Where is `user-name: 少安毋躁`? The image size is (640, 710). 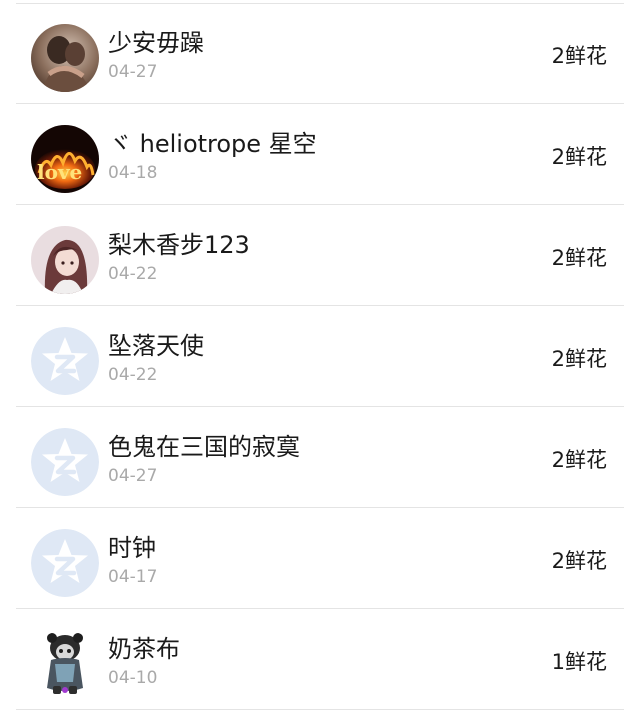
user-name: 少安毋躁 is located at coordinates (156, 43).